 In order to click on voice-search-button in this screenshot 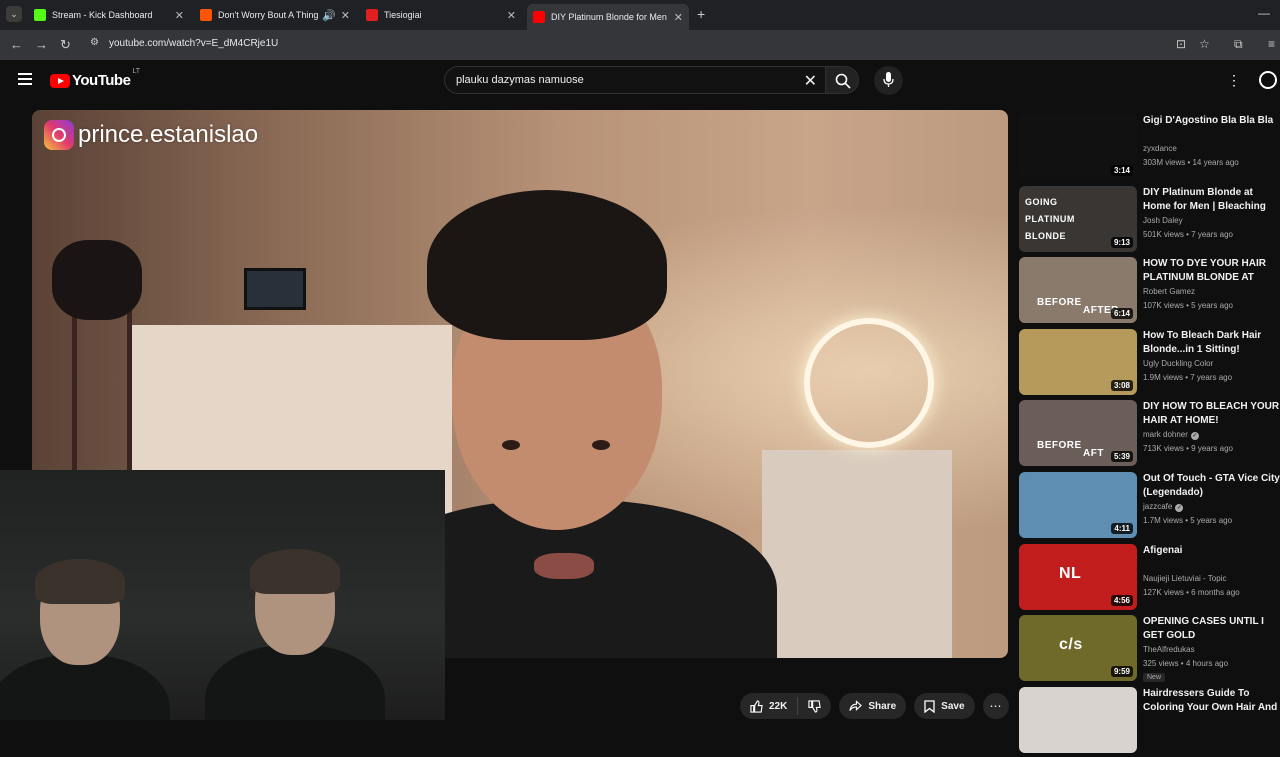, I will do `click(888, 80)`.